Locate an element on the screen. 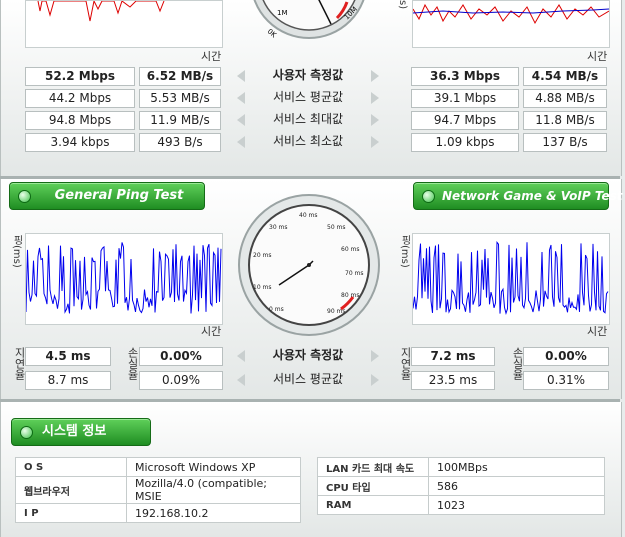  ram-value: 1023 is located at coordinates (516, 505).